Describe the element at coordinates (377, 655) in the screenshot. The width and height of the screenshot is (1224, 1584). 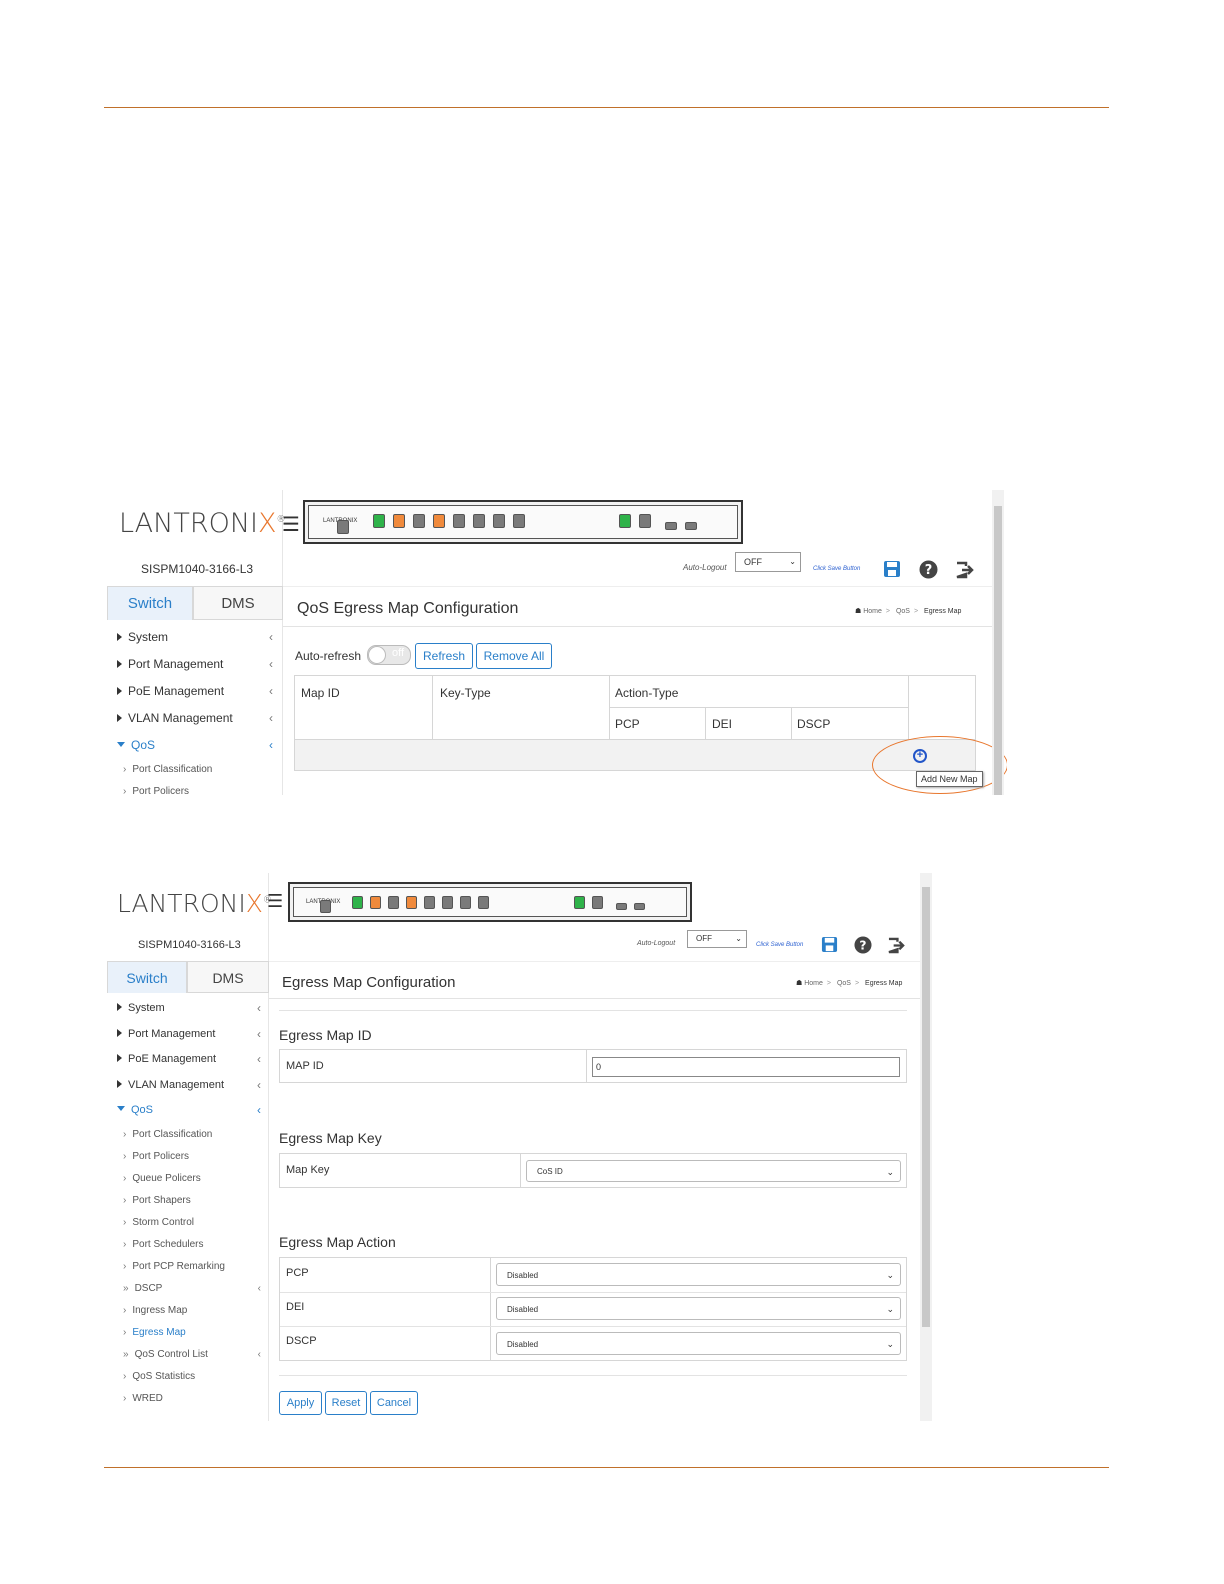
I see `toggle-knob` at that location.